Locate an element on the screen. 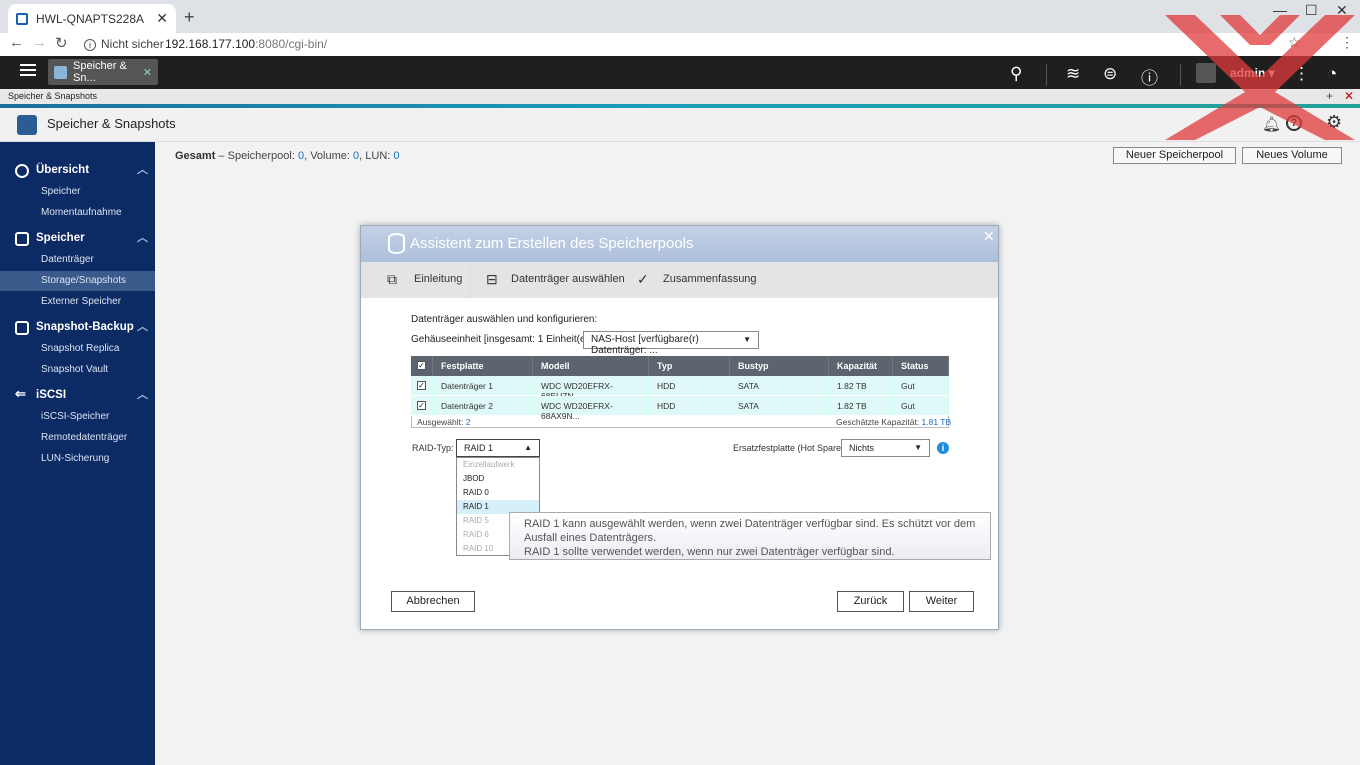 The image size is (1360, 765). notification-info-icon: ⓘ is located at coordinates (1149, 76).